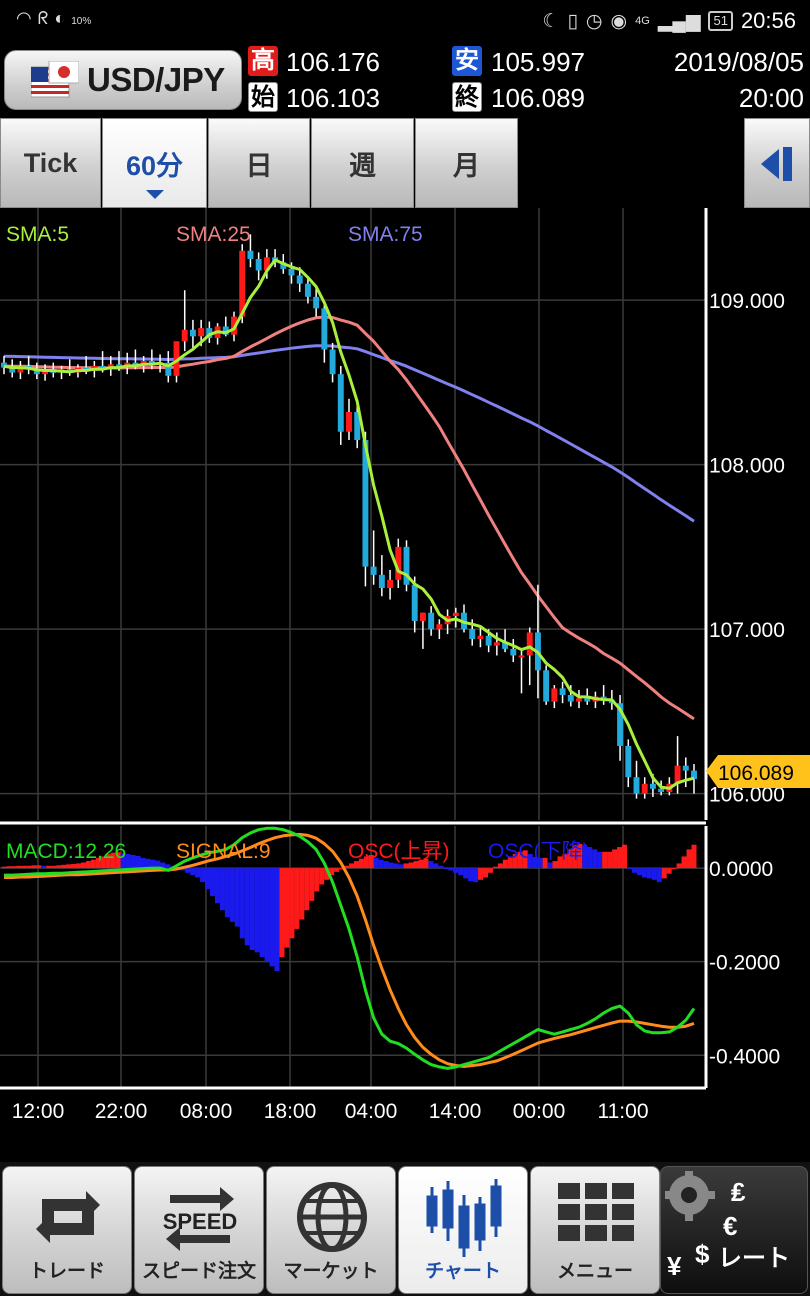  I want to click on high-badge: 高, so click(263, 61).